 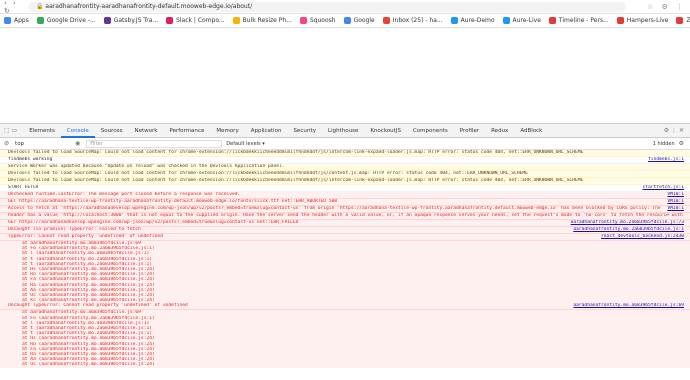 What do you see at coordinates (23, 187) in the screenshot?
I see `log-message: START FETCH` at bounding box center [23, 187].